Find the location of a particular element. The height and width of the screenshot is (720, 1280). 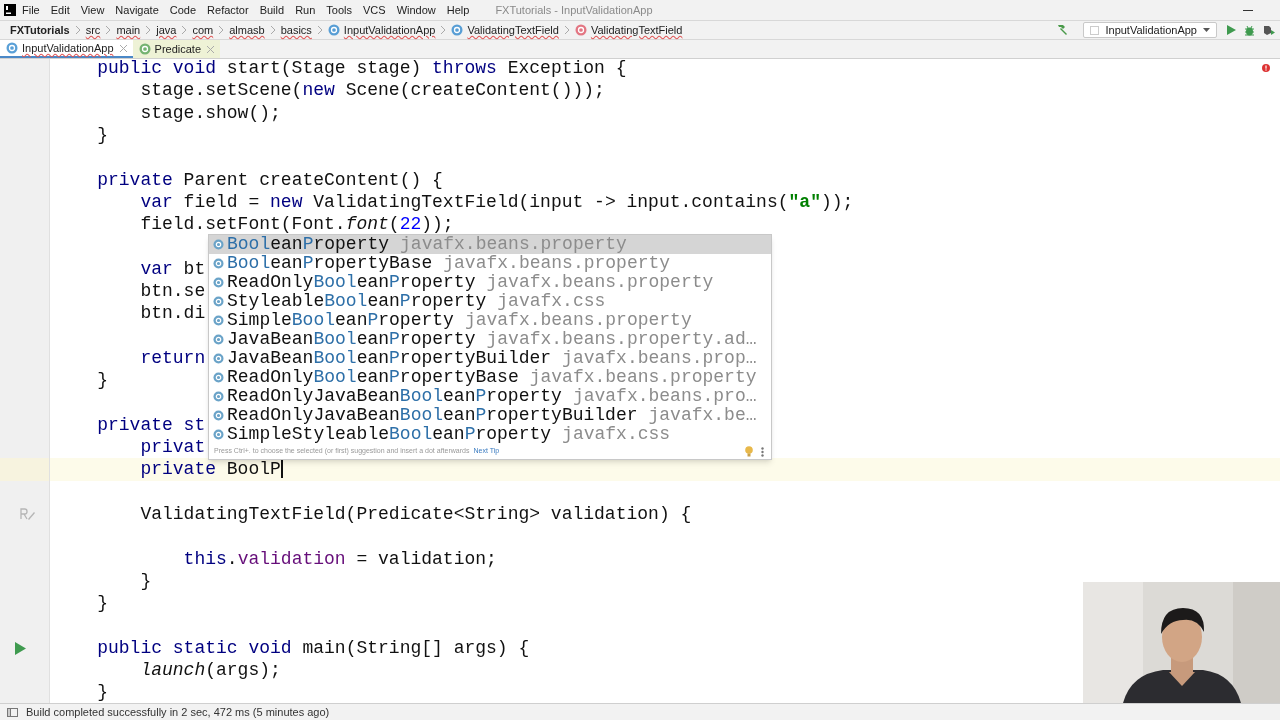

panel-toggle-icon is located at coordinates (12, 712).